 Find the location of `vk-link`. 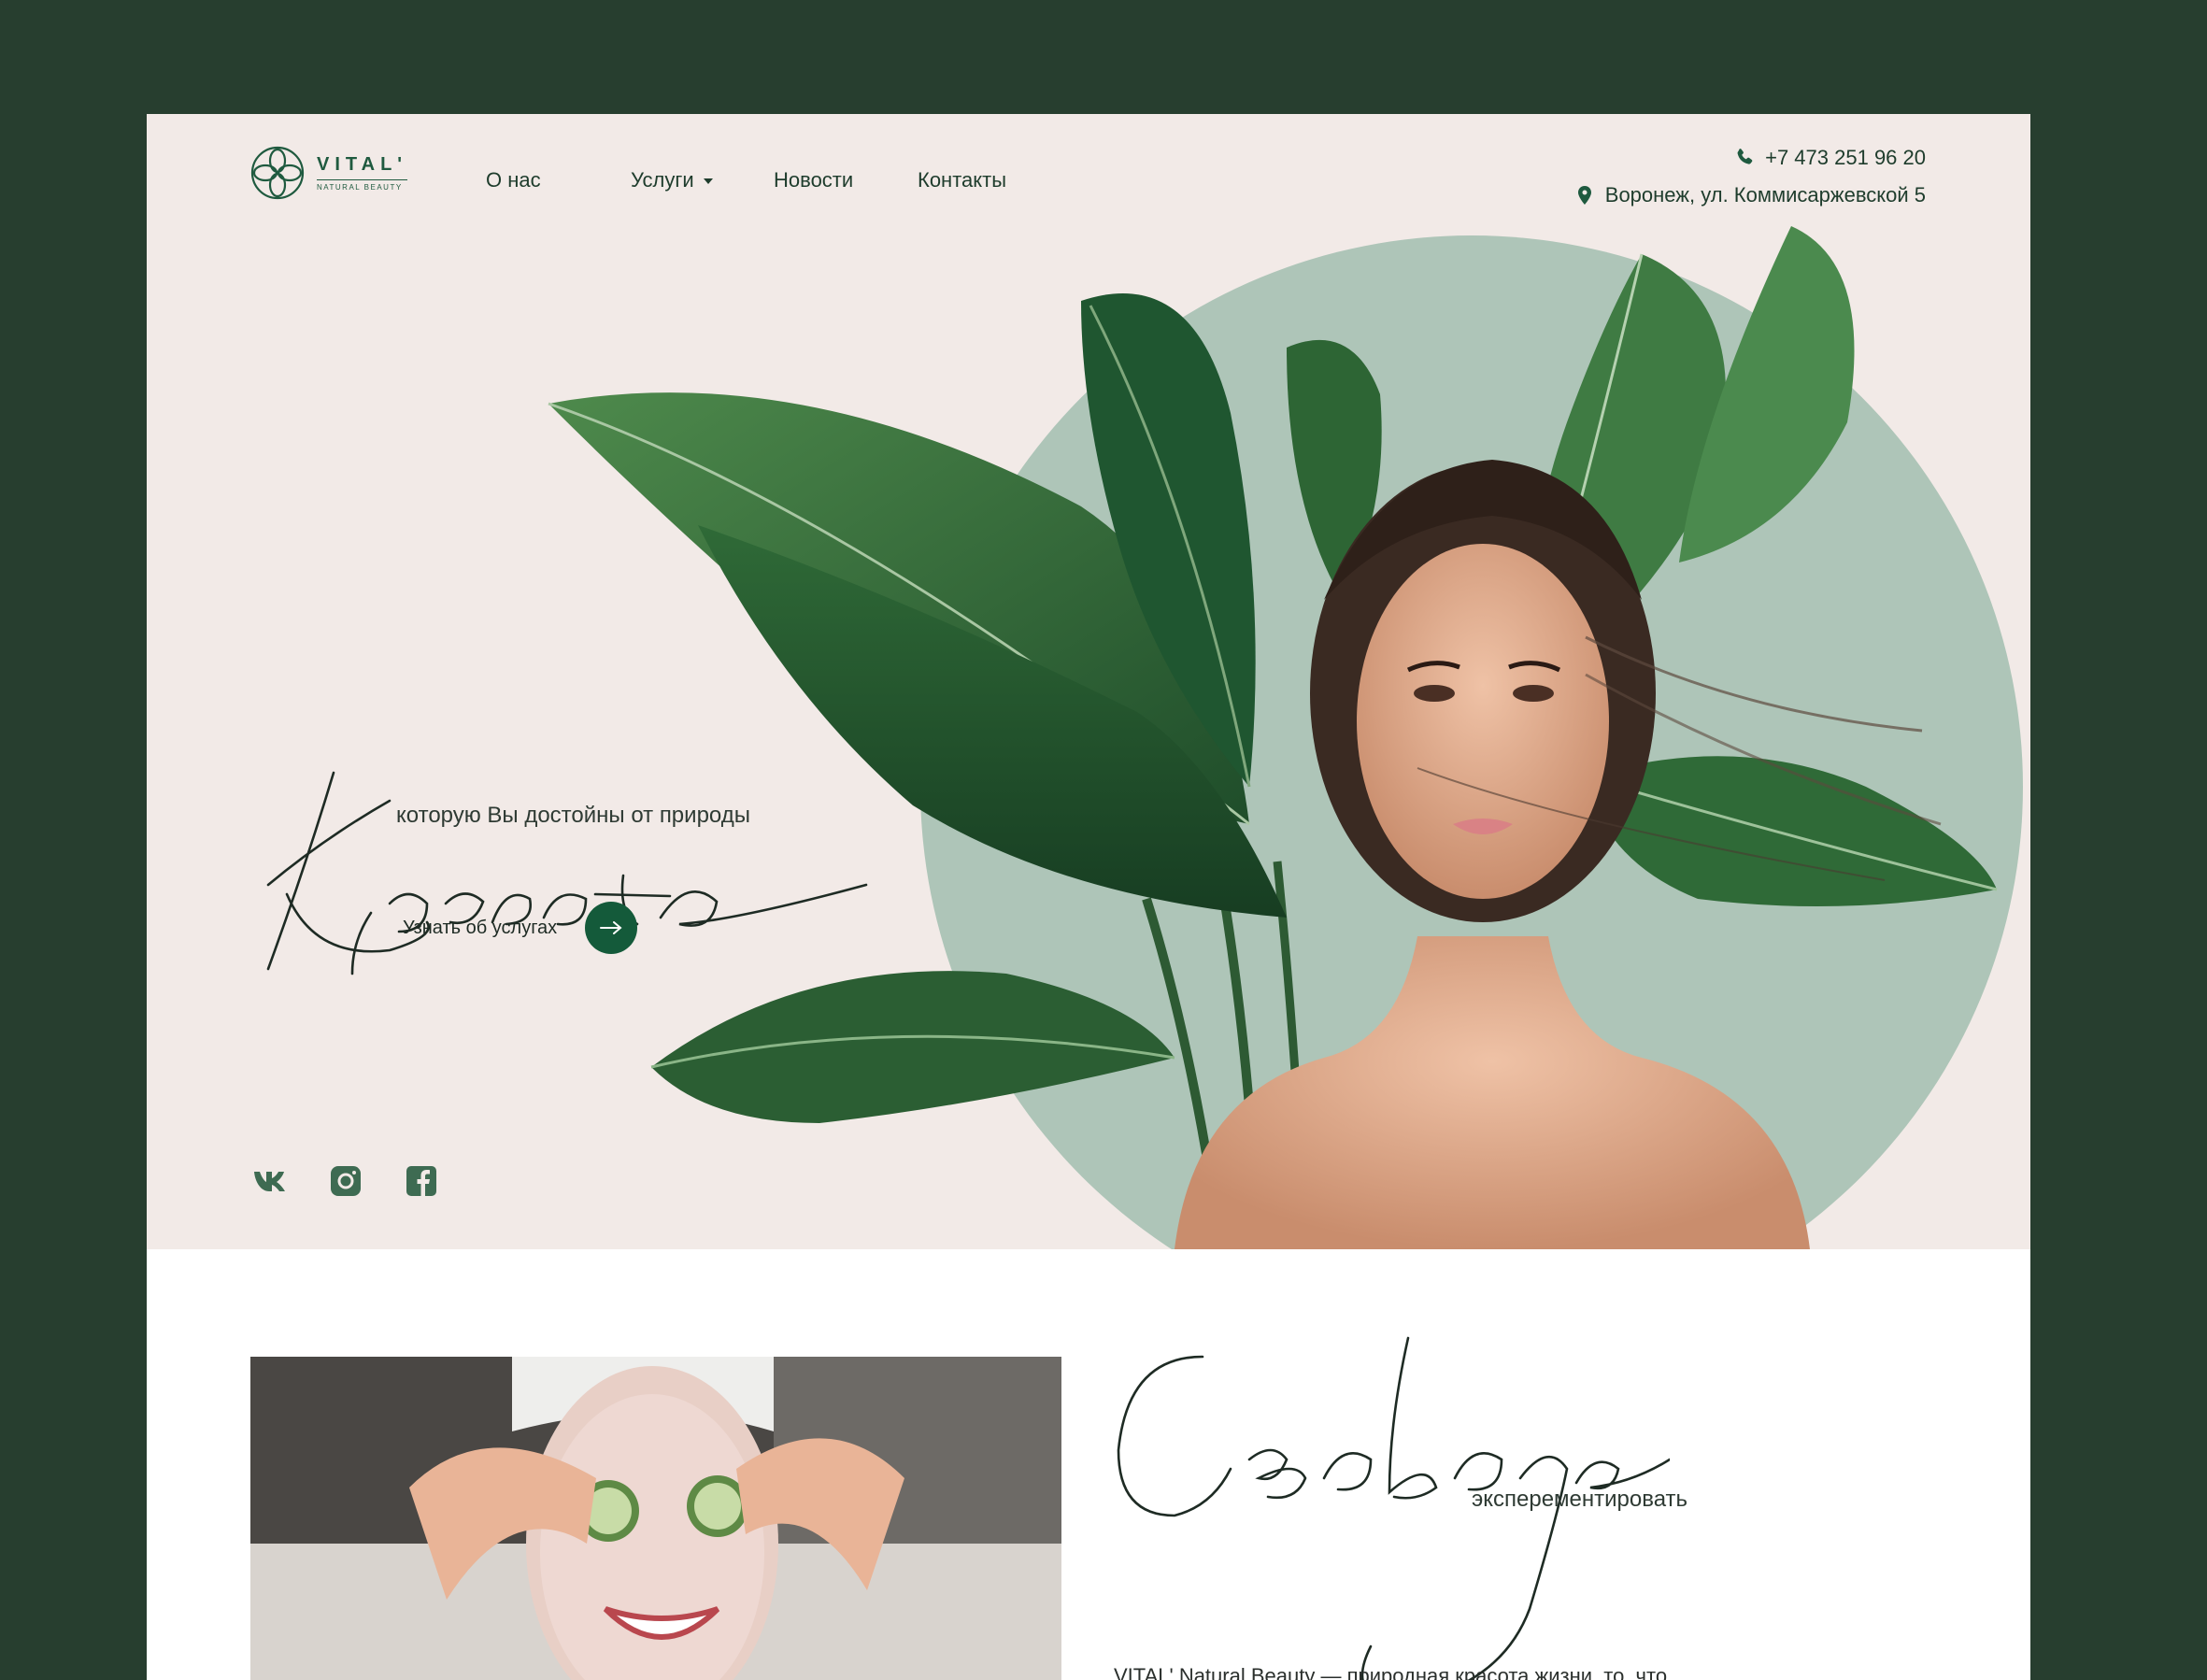

vk-link is located at coordinates (270, 1181).